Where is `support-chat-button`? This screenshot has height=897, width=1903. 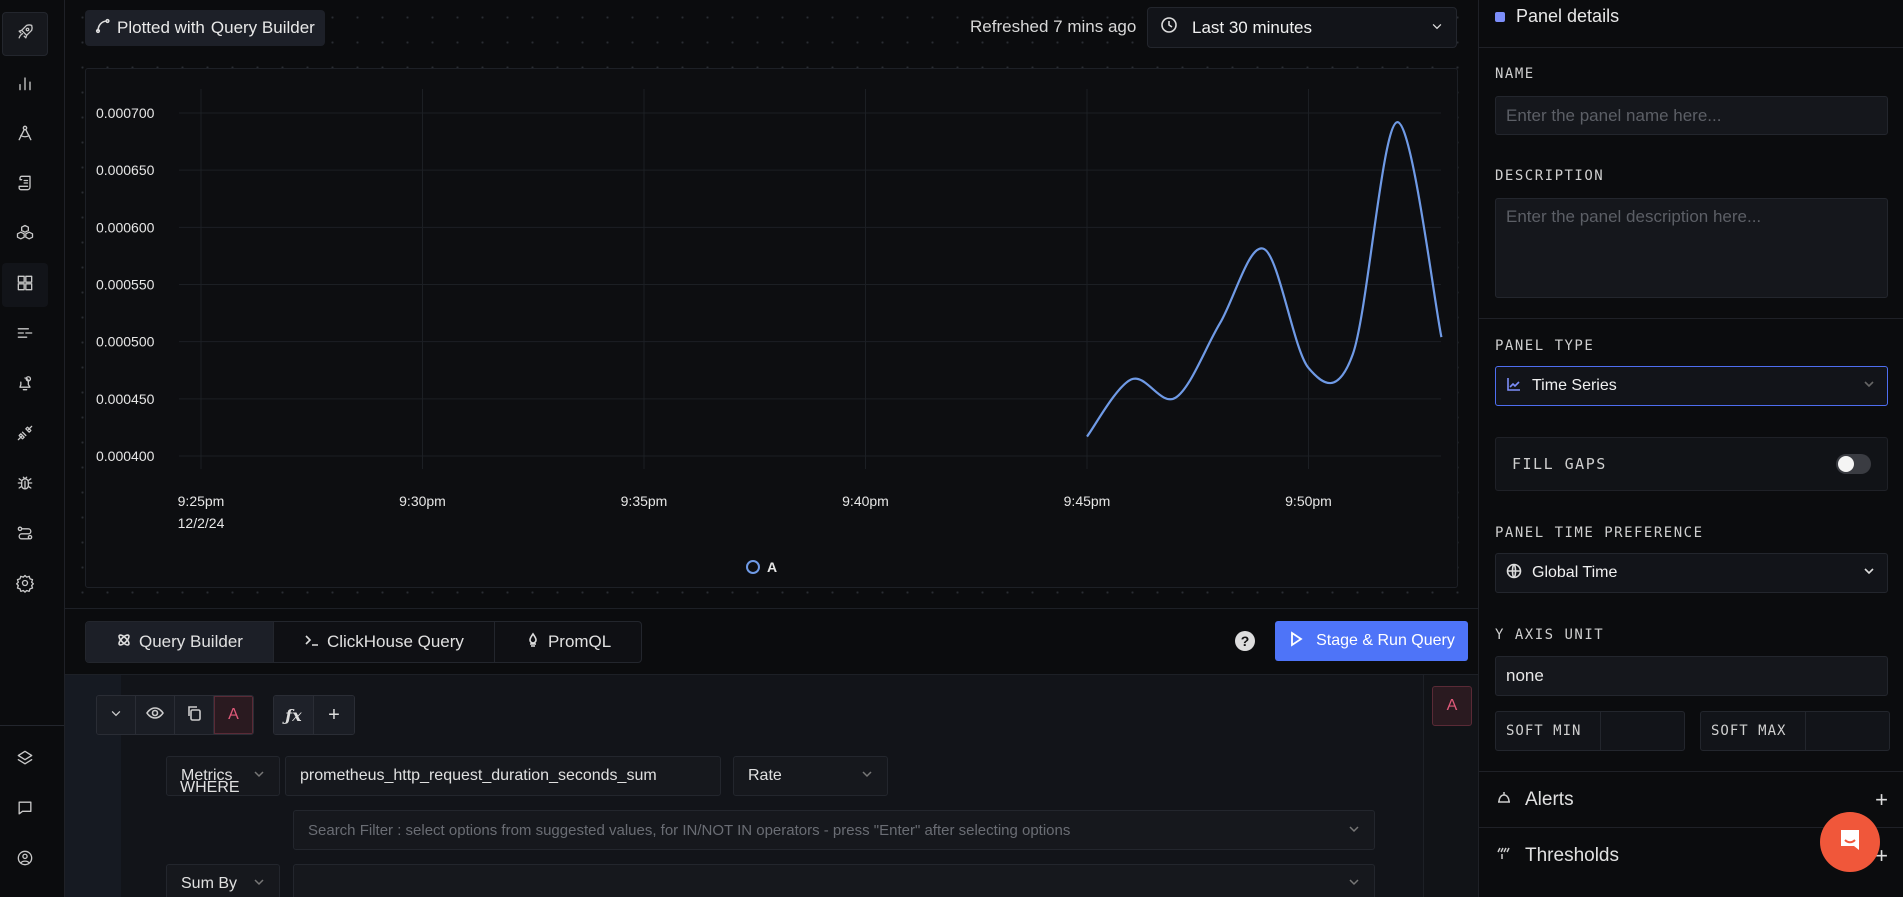 support-chat-button is located at coordinates (1850, 842).